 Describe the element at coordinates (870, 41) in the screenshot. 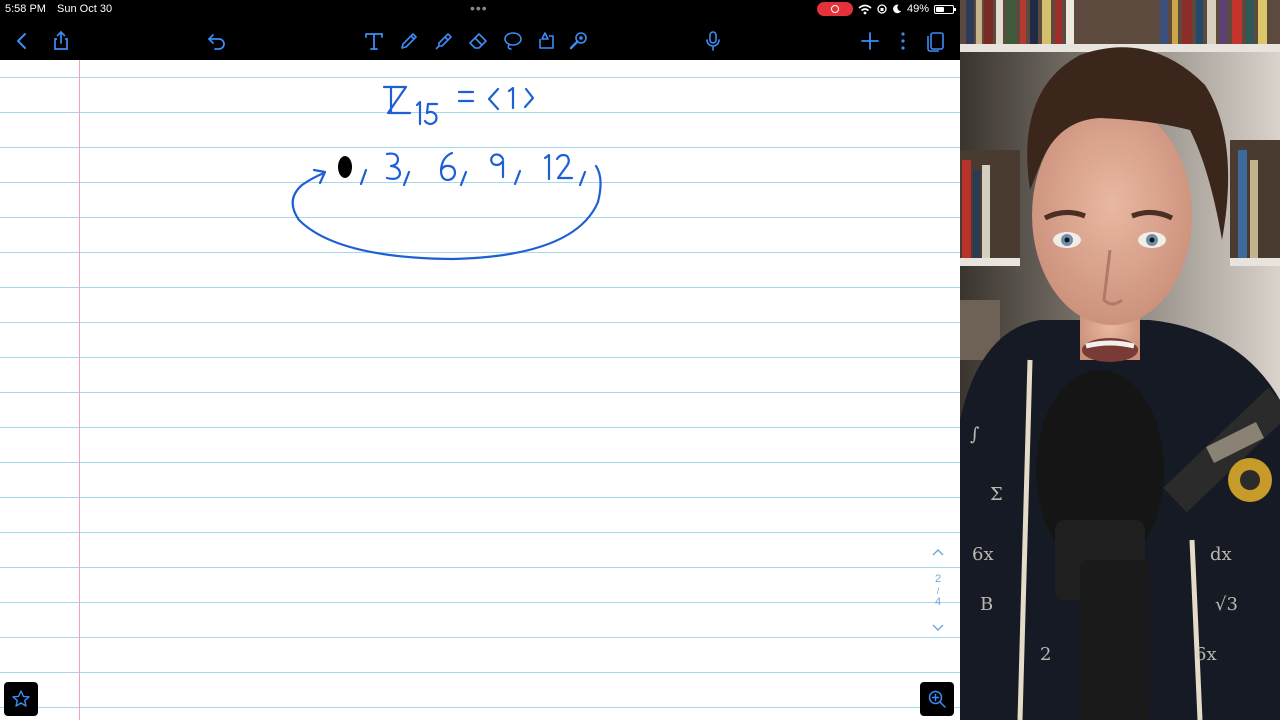

I see `add-page-icon` at that location.